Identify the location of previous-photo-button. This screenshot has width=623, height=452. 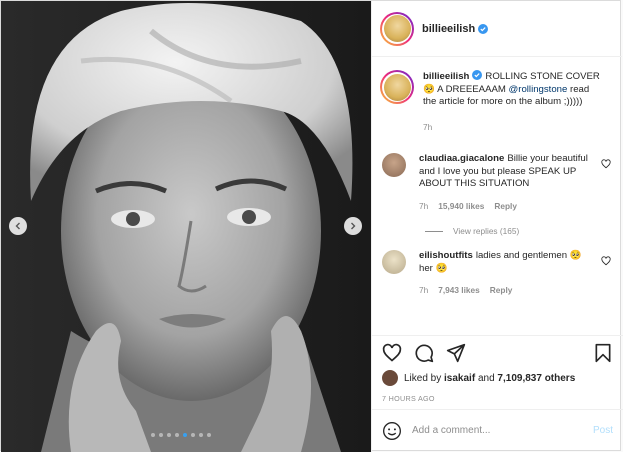
(18, 226).